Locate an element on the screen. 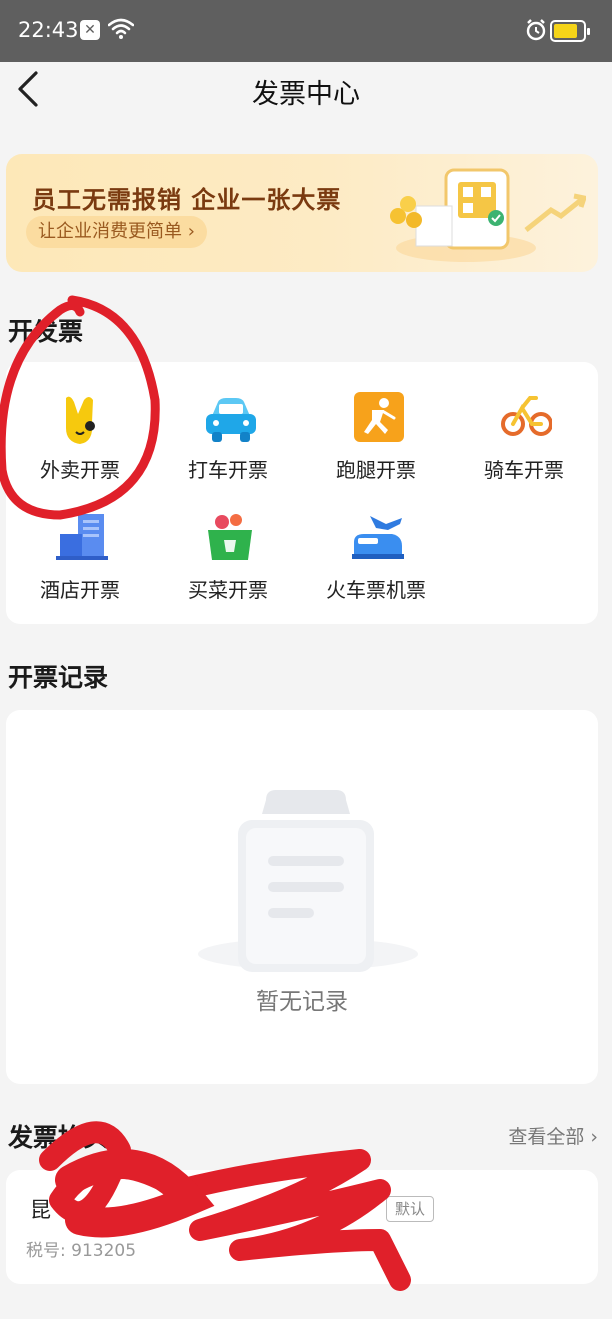 The height and width of the screenshot is (1319, 612). grid-item-takeout: 外卖开票 is located at coordinates (80, 442).